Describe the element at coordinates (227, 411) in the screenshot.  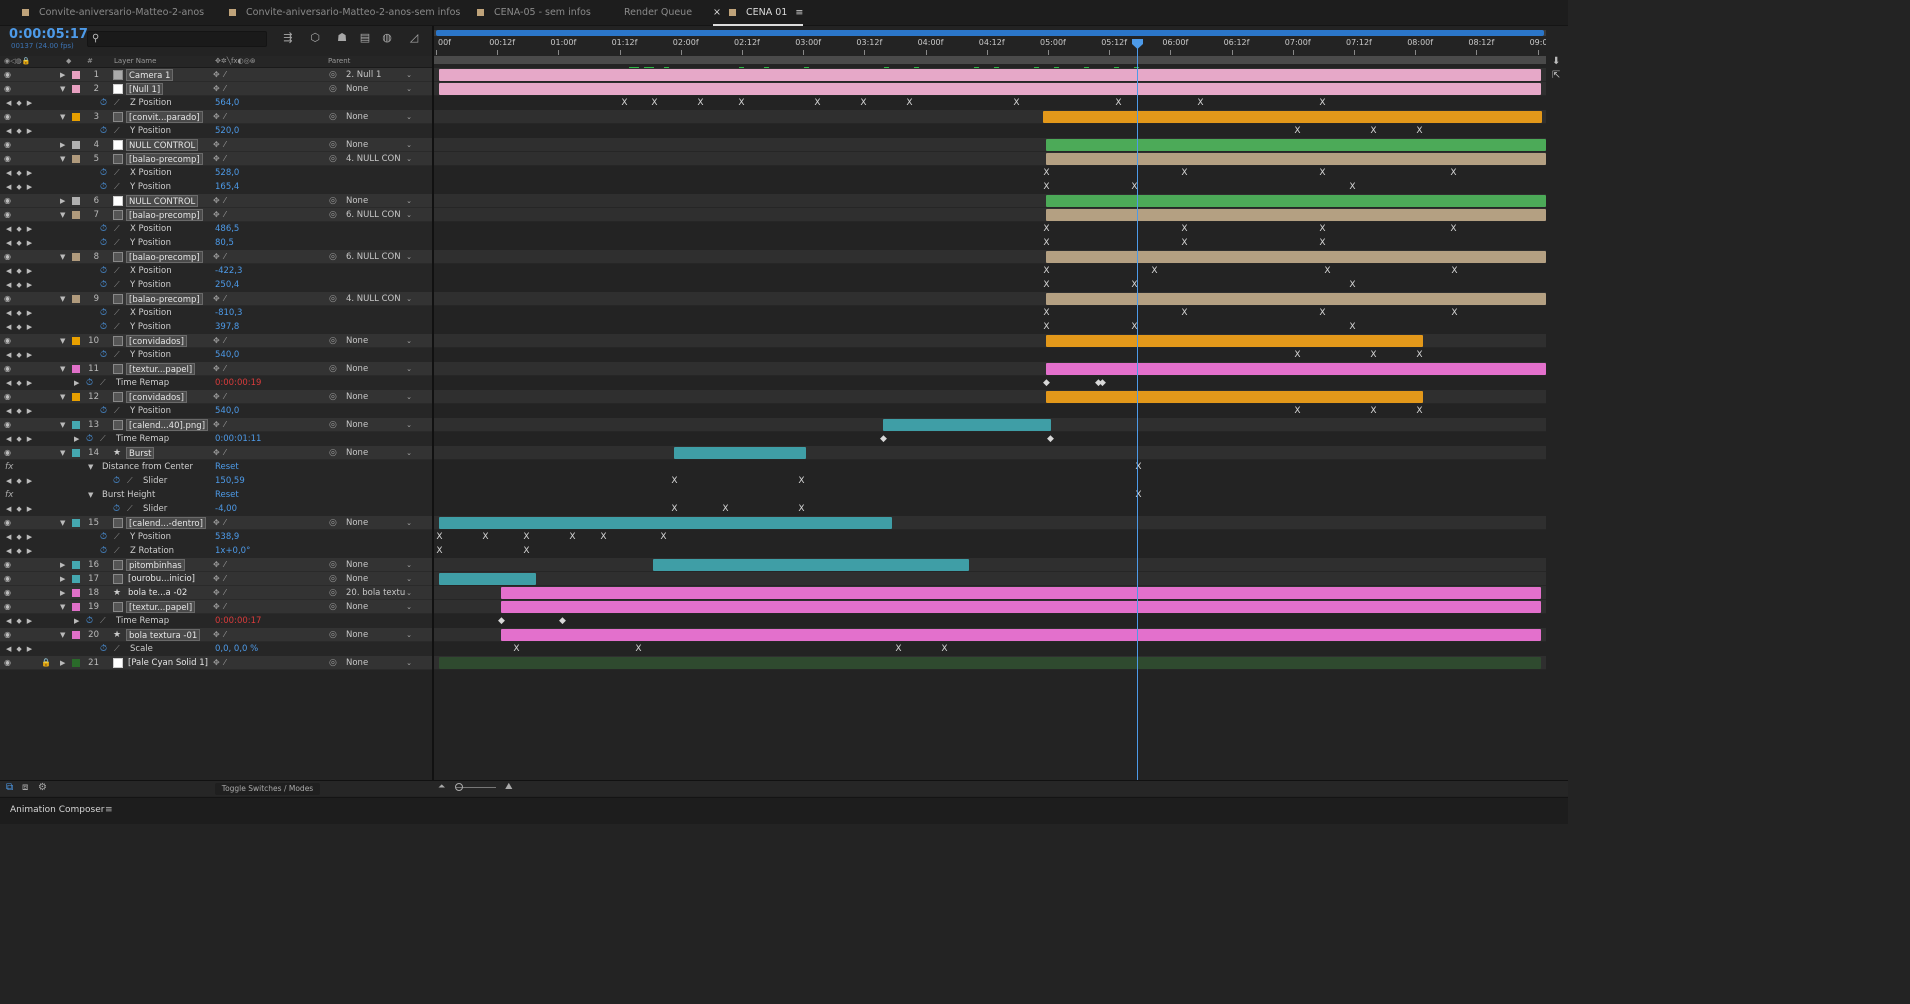
I see `property-value: 540,0` at that location.